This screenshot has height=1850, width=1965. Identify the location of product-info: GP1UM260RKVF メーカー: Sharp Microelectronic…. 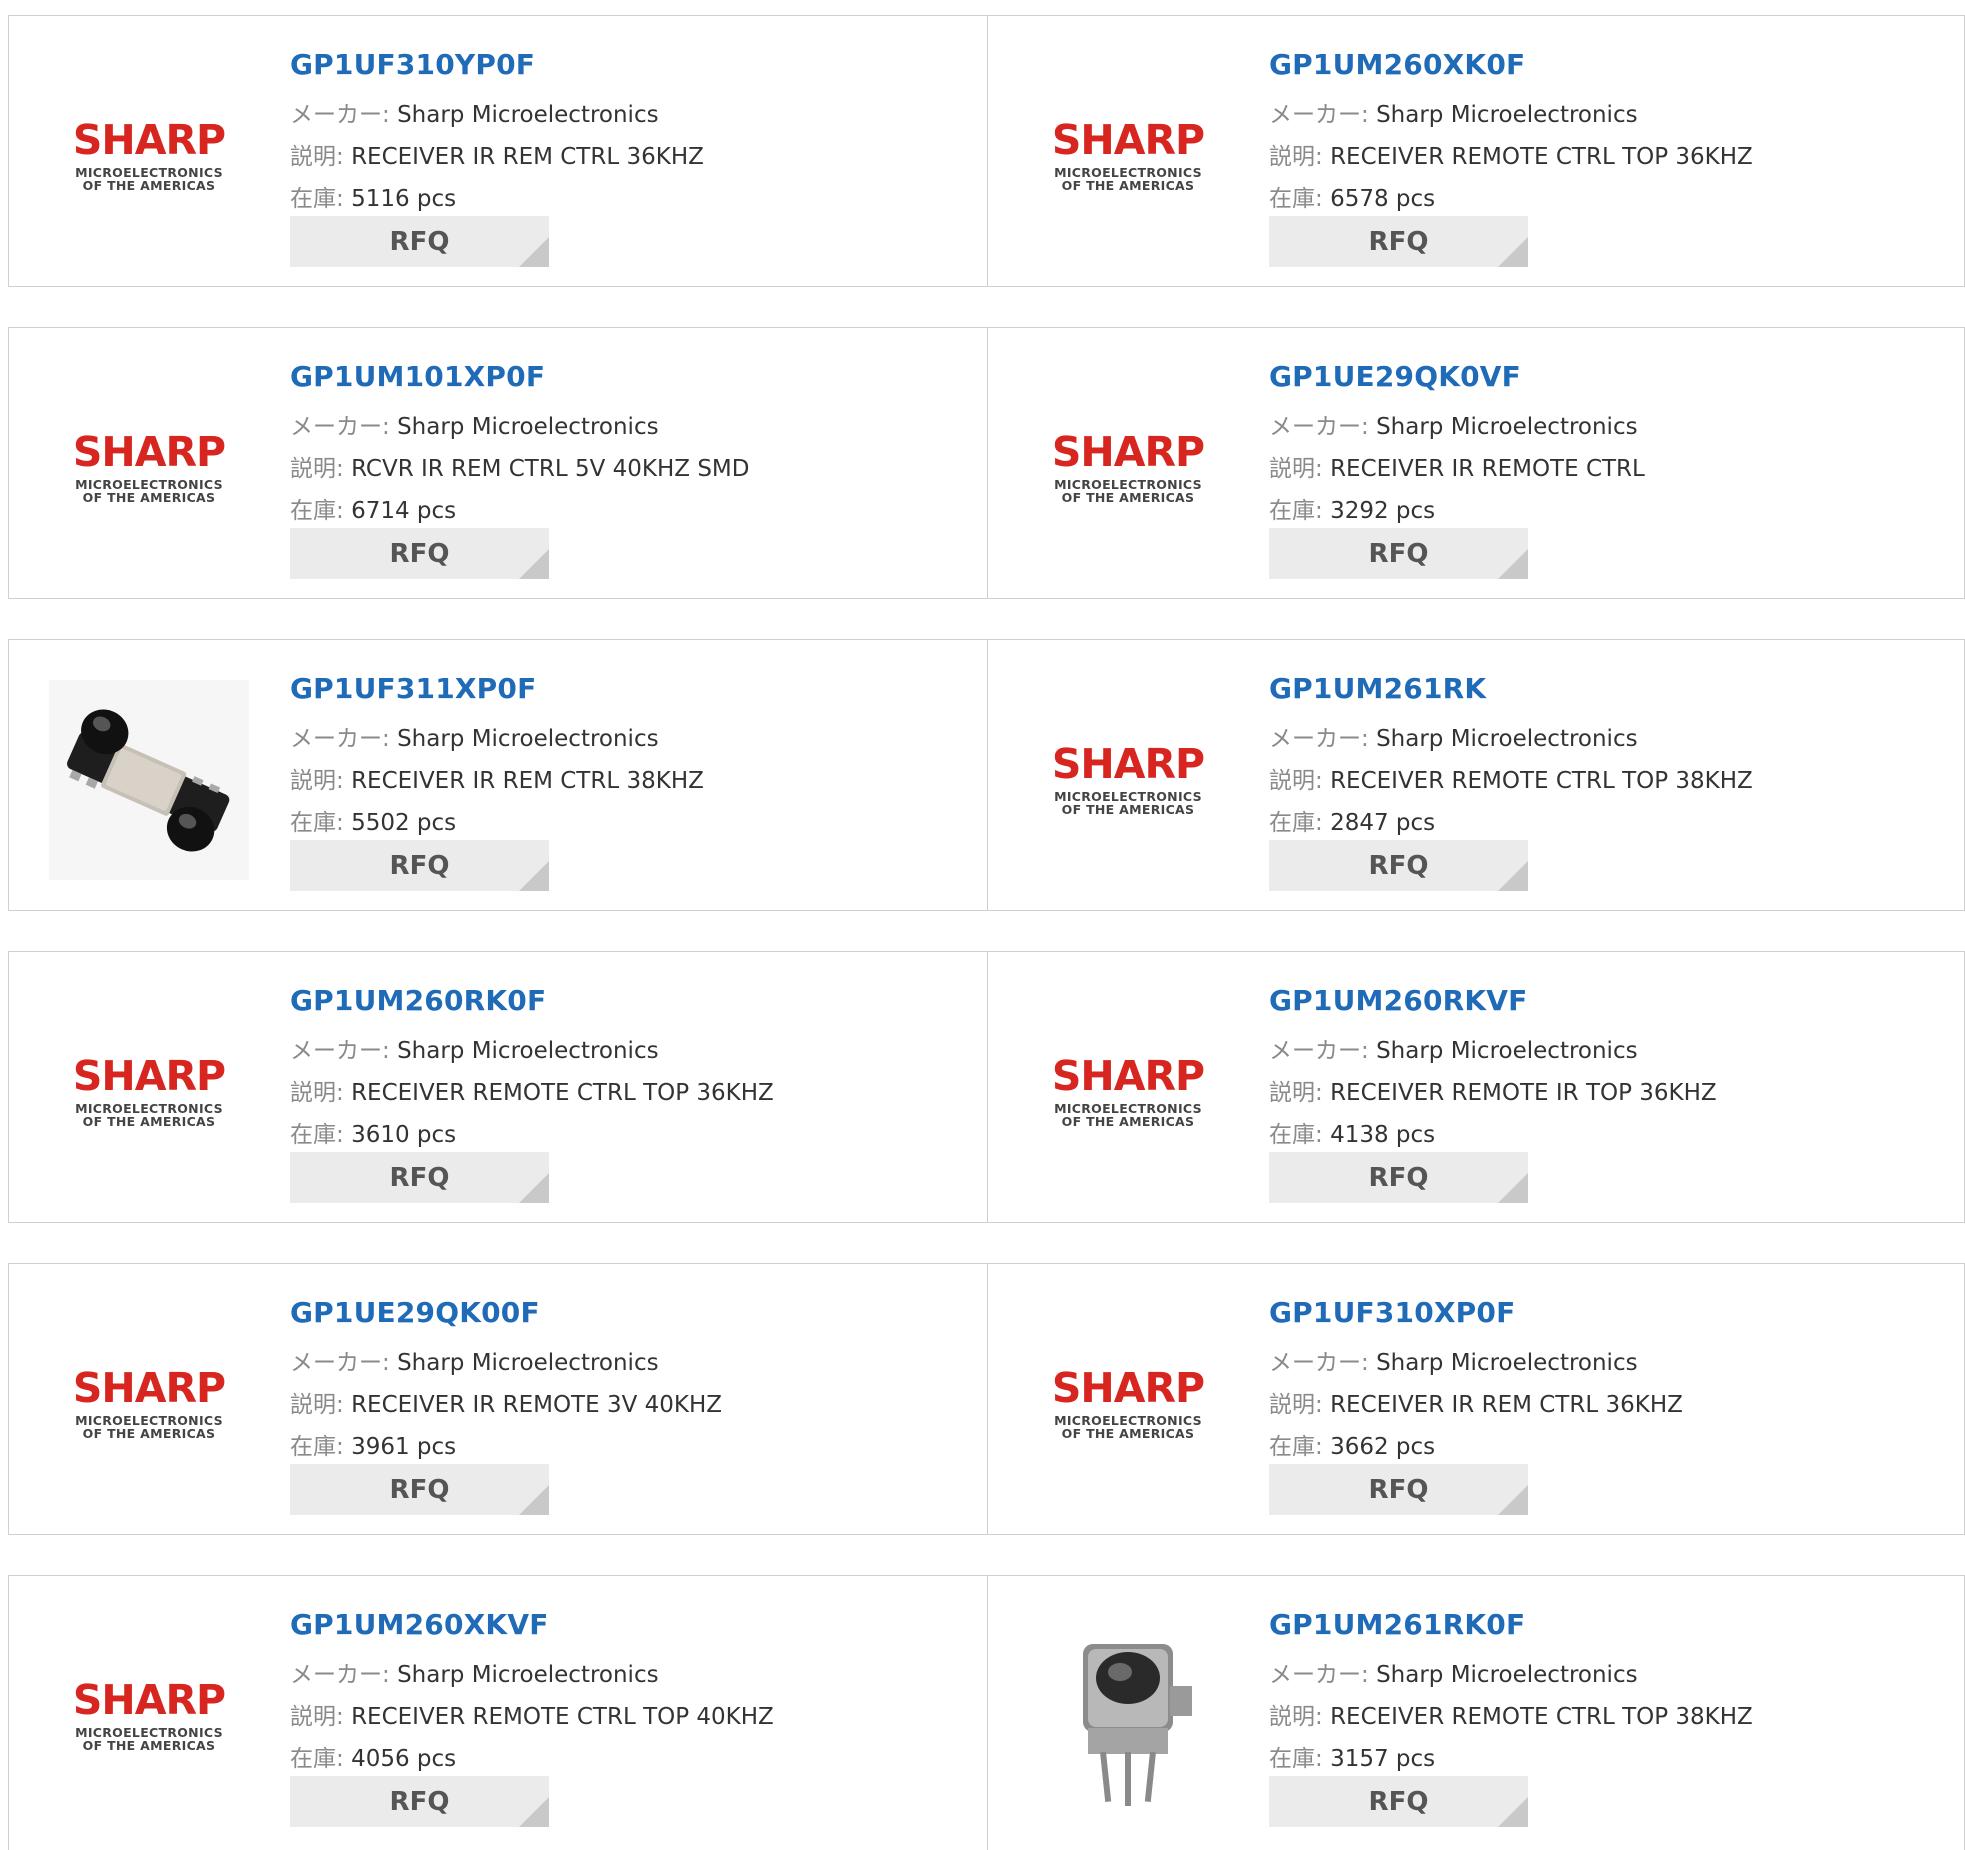
(1493, 1070).